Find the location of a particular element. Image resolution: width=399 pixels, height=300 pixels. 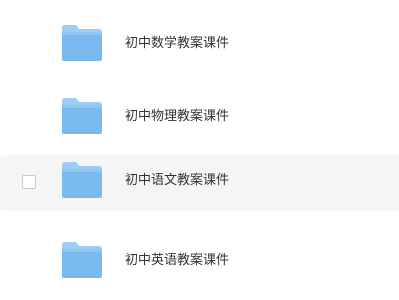

folder-name: 初中英语教案课件 is located at coordinates (177, 261).